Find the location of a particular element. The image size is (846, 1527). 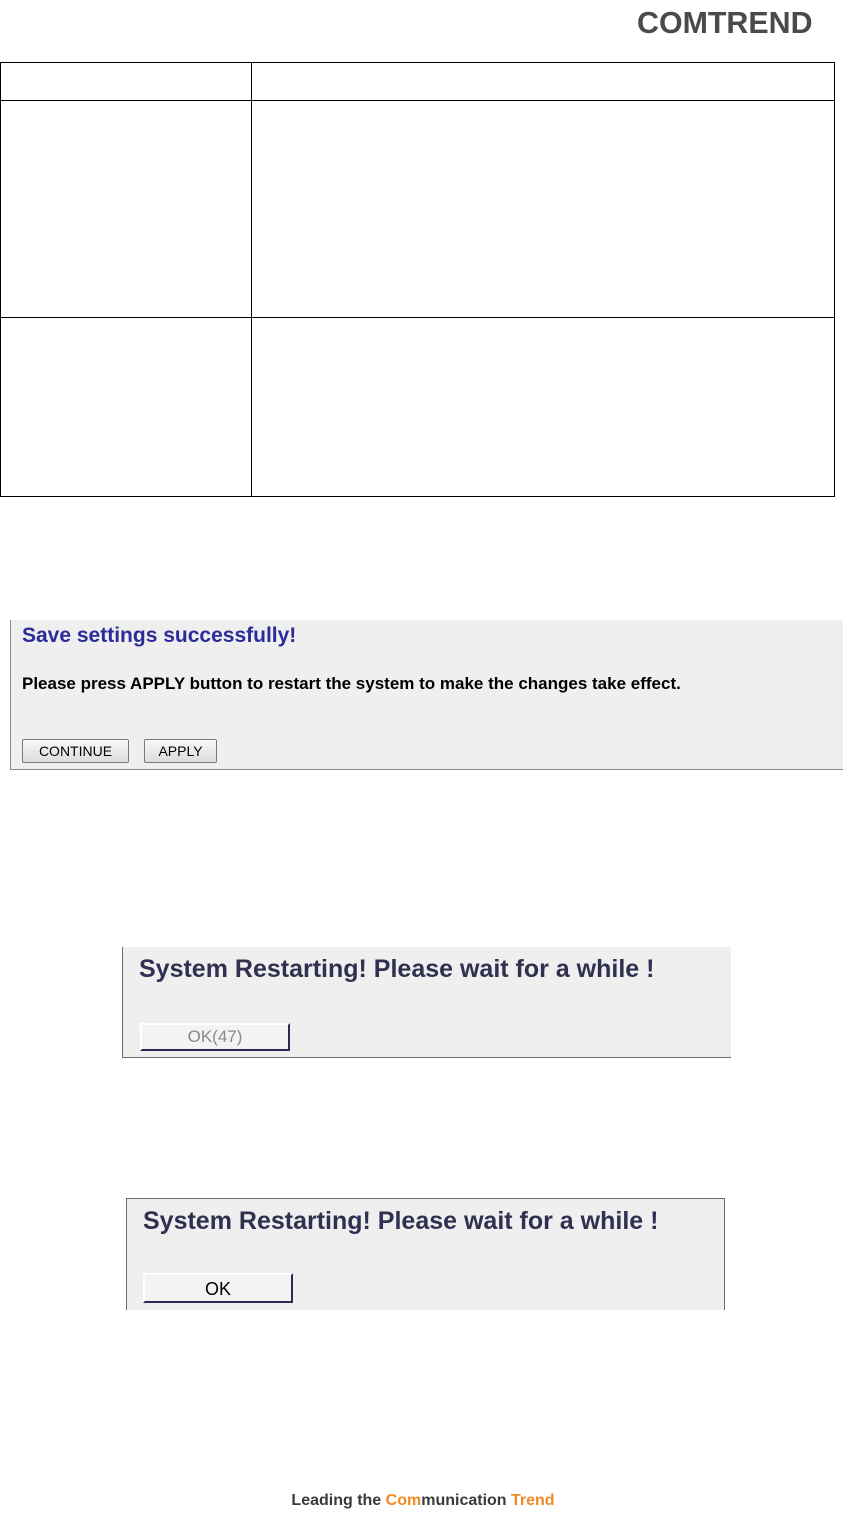

comtrend-logo: COMTREND is located at coordinates (738, 23).